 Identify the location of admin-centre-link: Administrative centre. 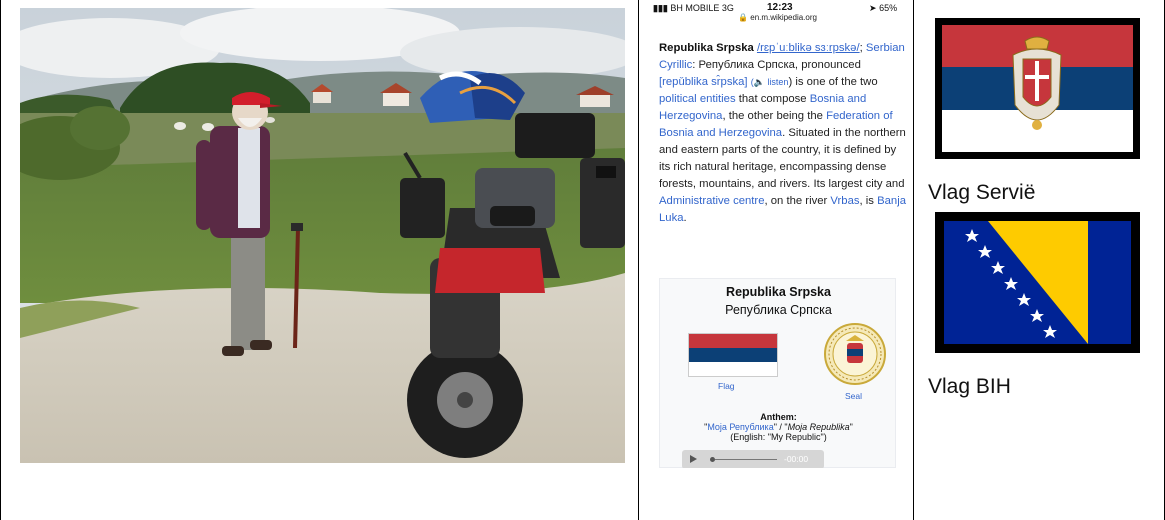
(711, 201).